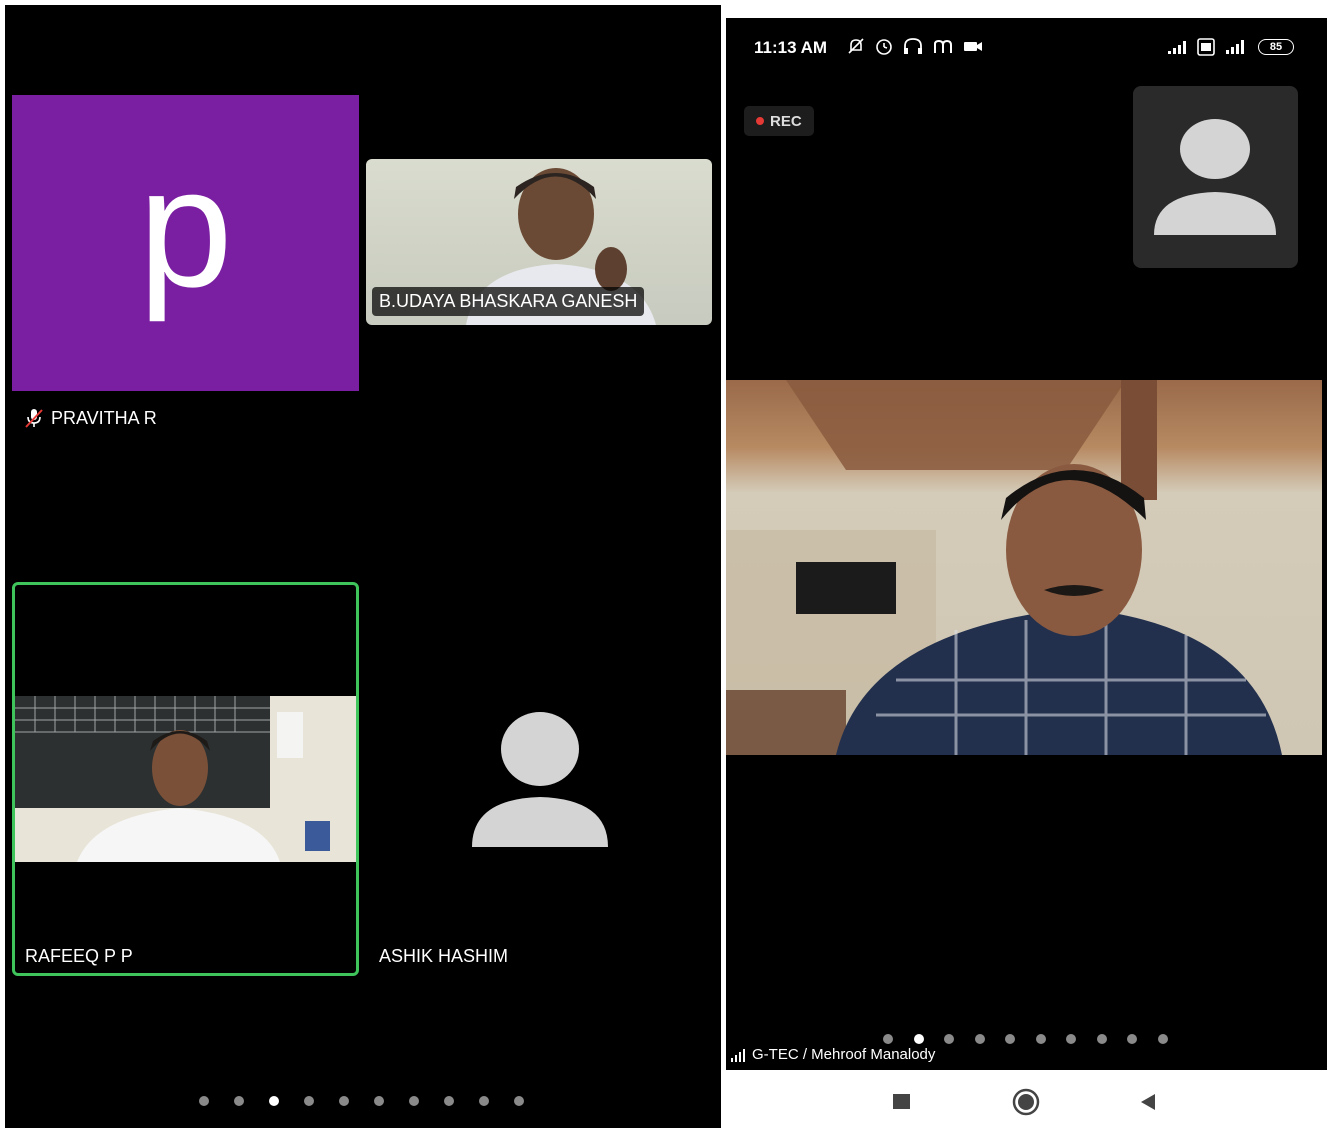  I want to click on participant-name-rafeeq: RAFEEQ P P, so click(79, 956).